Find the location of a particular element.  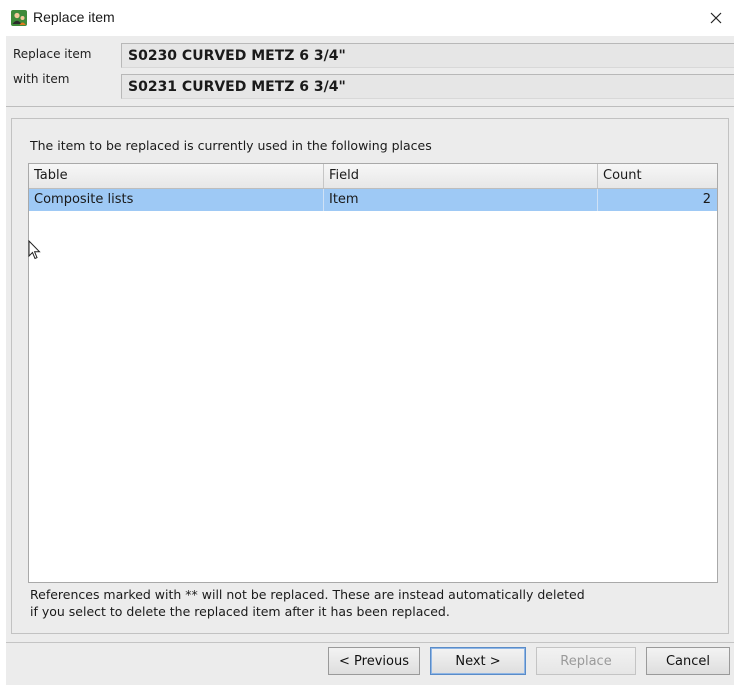

user-group-icon is located at coordinates (19, 18).